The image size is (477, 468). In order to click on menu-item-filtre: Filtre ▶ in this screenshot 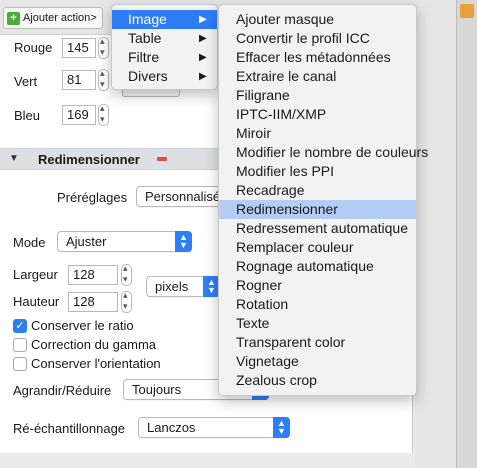, I will do `click(164, 57)`.